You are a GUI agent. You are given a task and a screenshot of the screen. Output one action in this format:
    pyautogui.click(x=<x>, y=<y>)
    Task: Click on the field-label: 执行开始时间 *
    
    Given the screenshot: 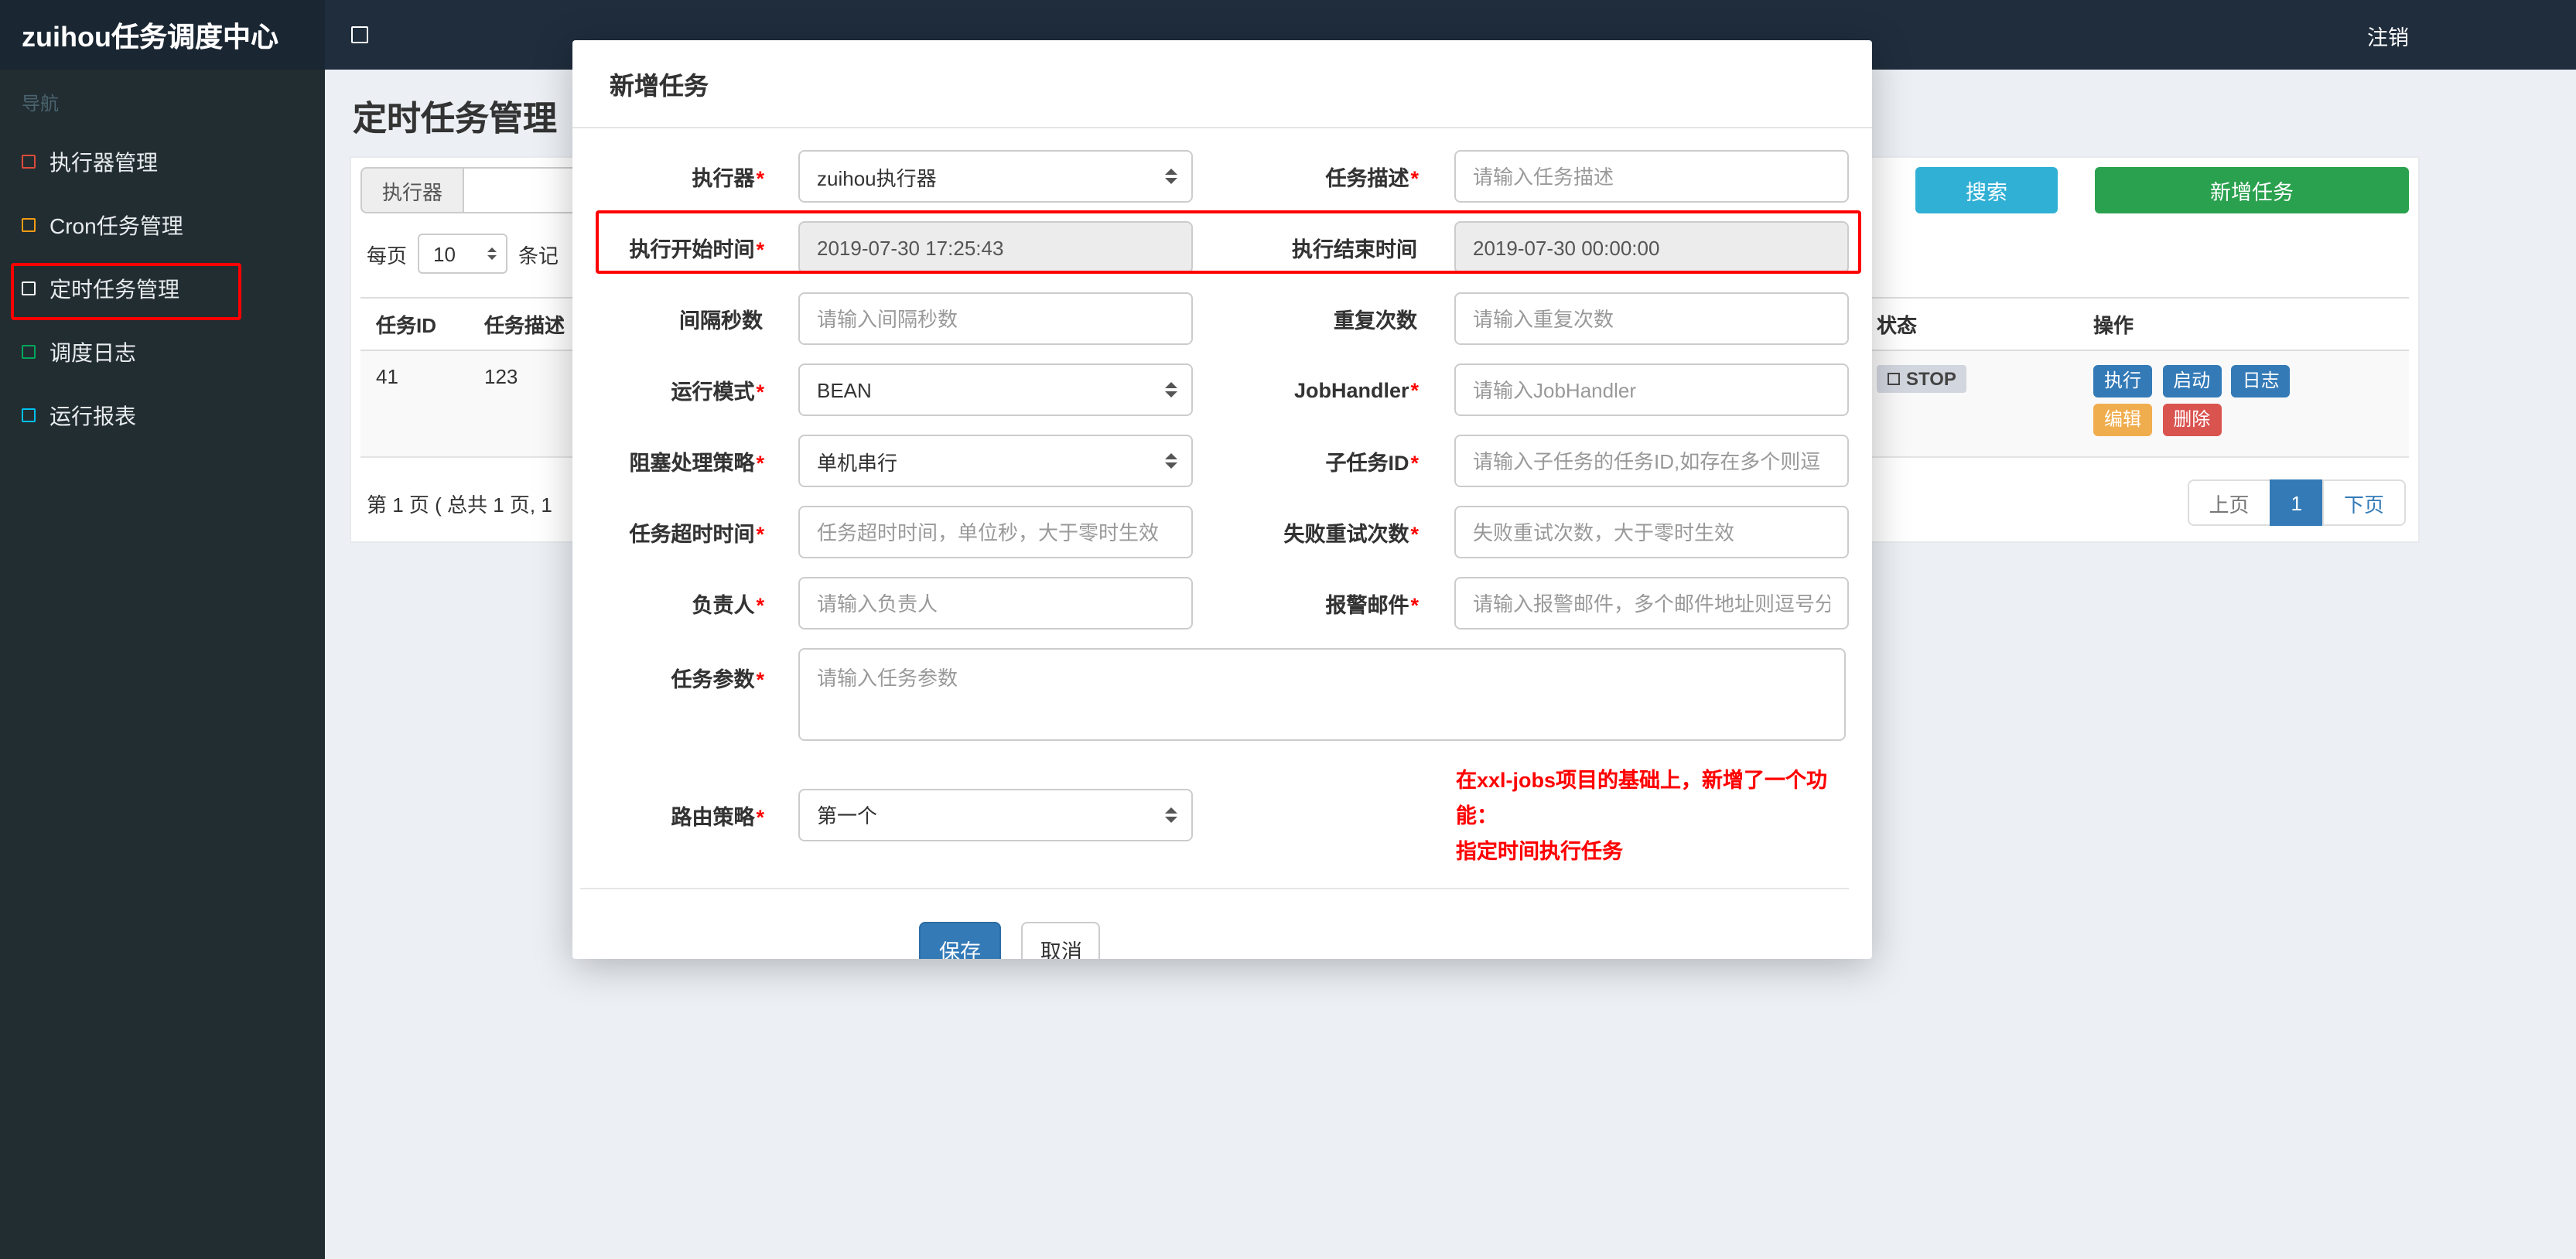 What is the action you would take?
    pyautogui.click(x=696, y=250)
    